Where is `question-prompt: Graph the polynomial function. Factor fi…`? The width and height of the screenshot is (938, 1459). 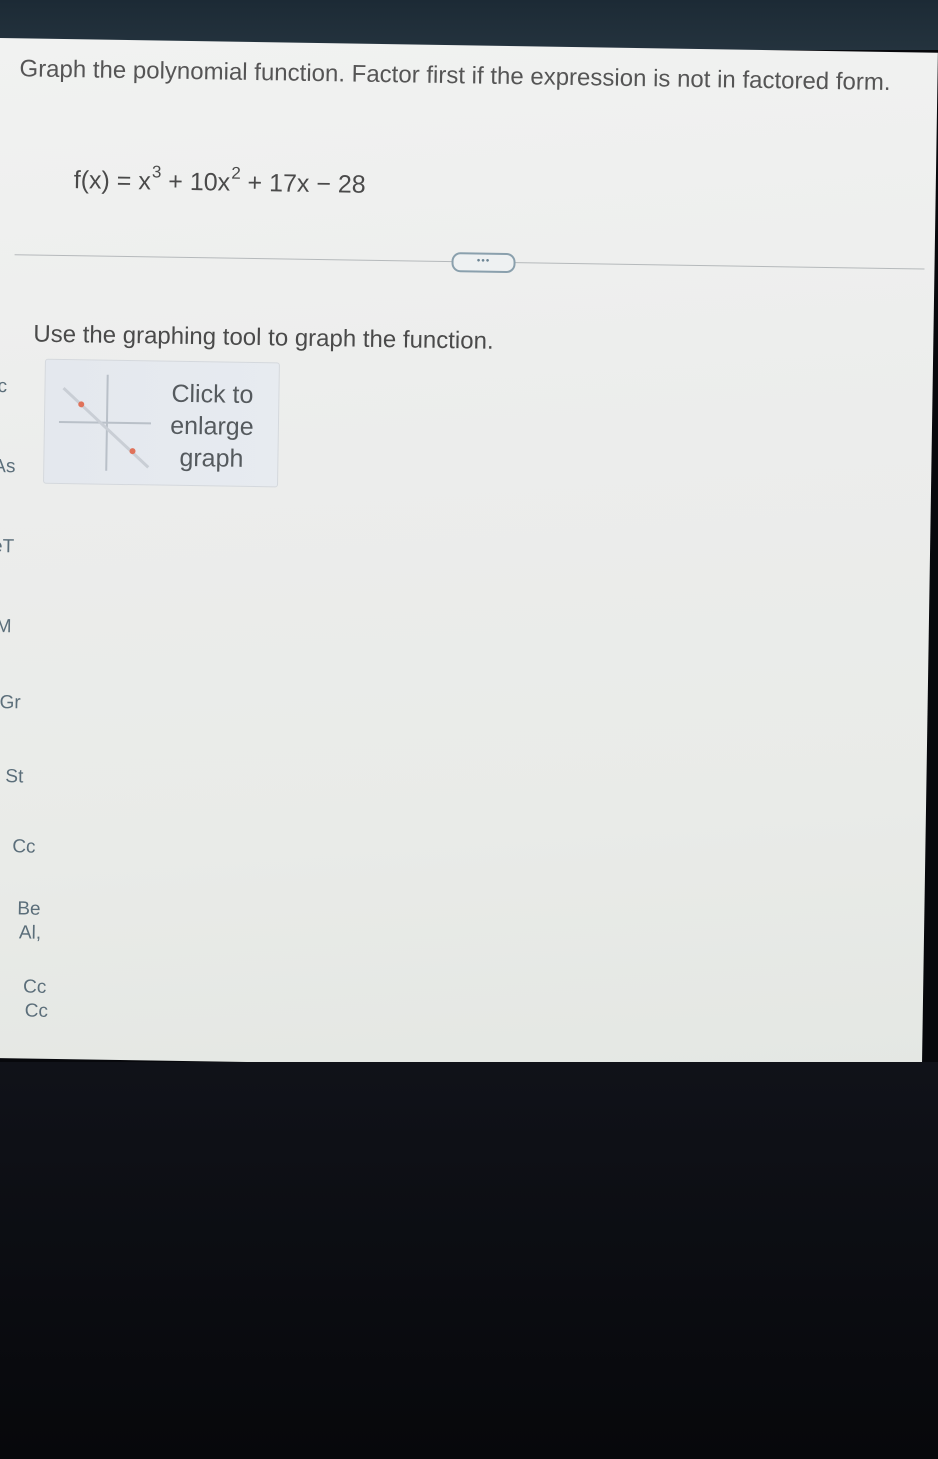 question-prompt: Graph the polynomial function. Factor fi… is located at coordinates (455, 75).